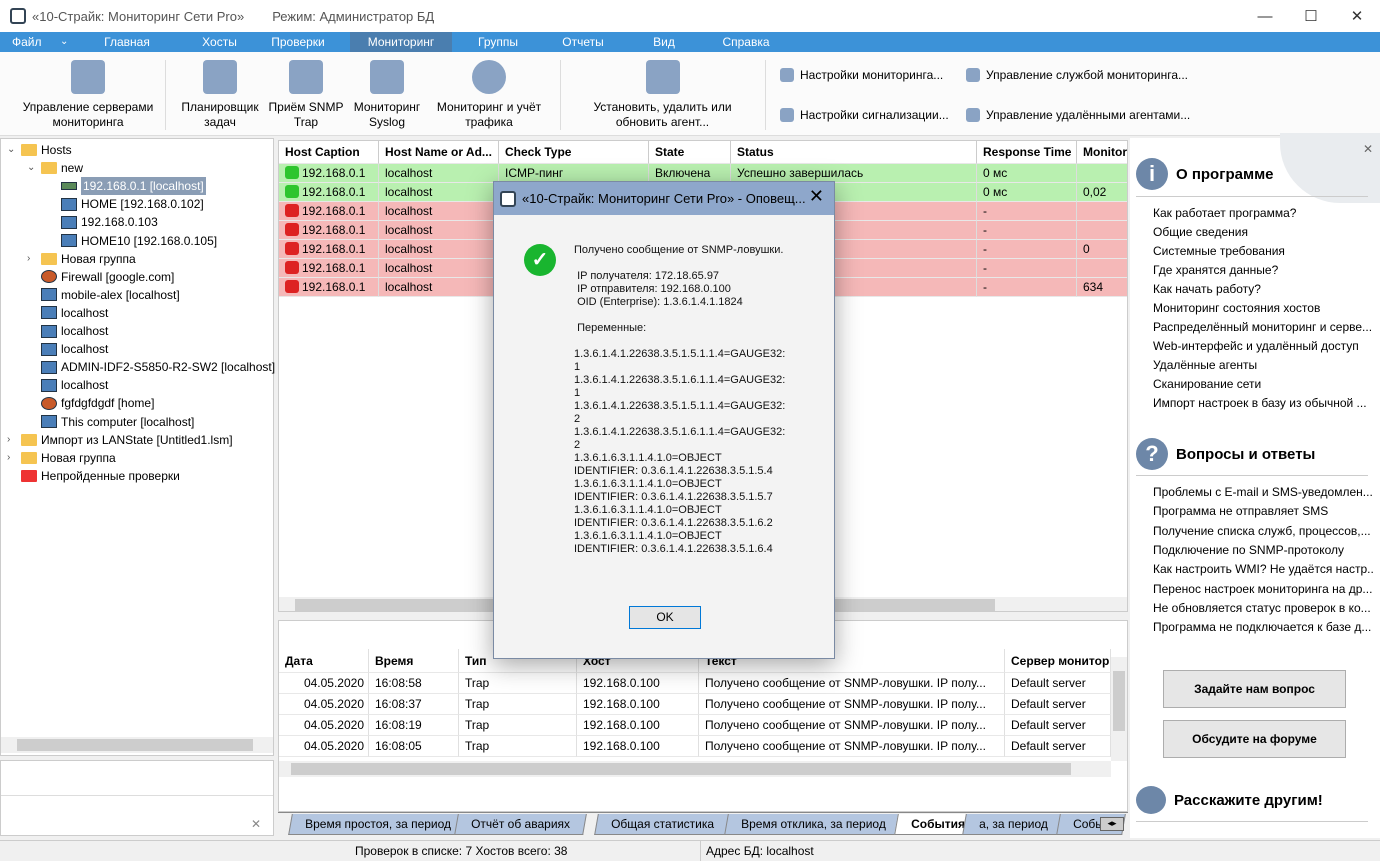  I want to click on about-link: Где хранятся данные?, so click(1263, 270).